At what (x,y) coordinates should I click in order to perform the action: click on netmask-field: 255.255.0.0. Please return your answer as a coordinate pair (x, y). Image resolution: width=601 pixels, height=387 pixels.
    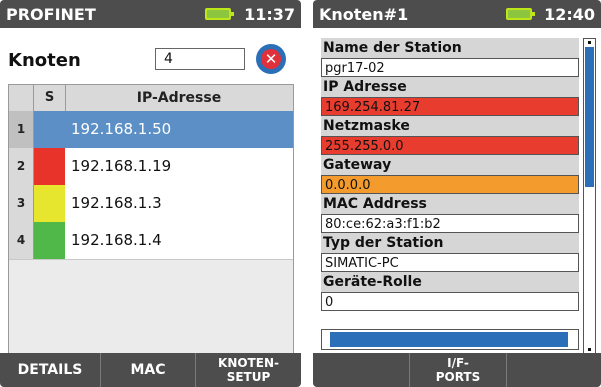
    Looking at the image, I should click on (450, 145).